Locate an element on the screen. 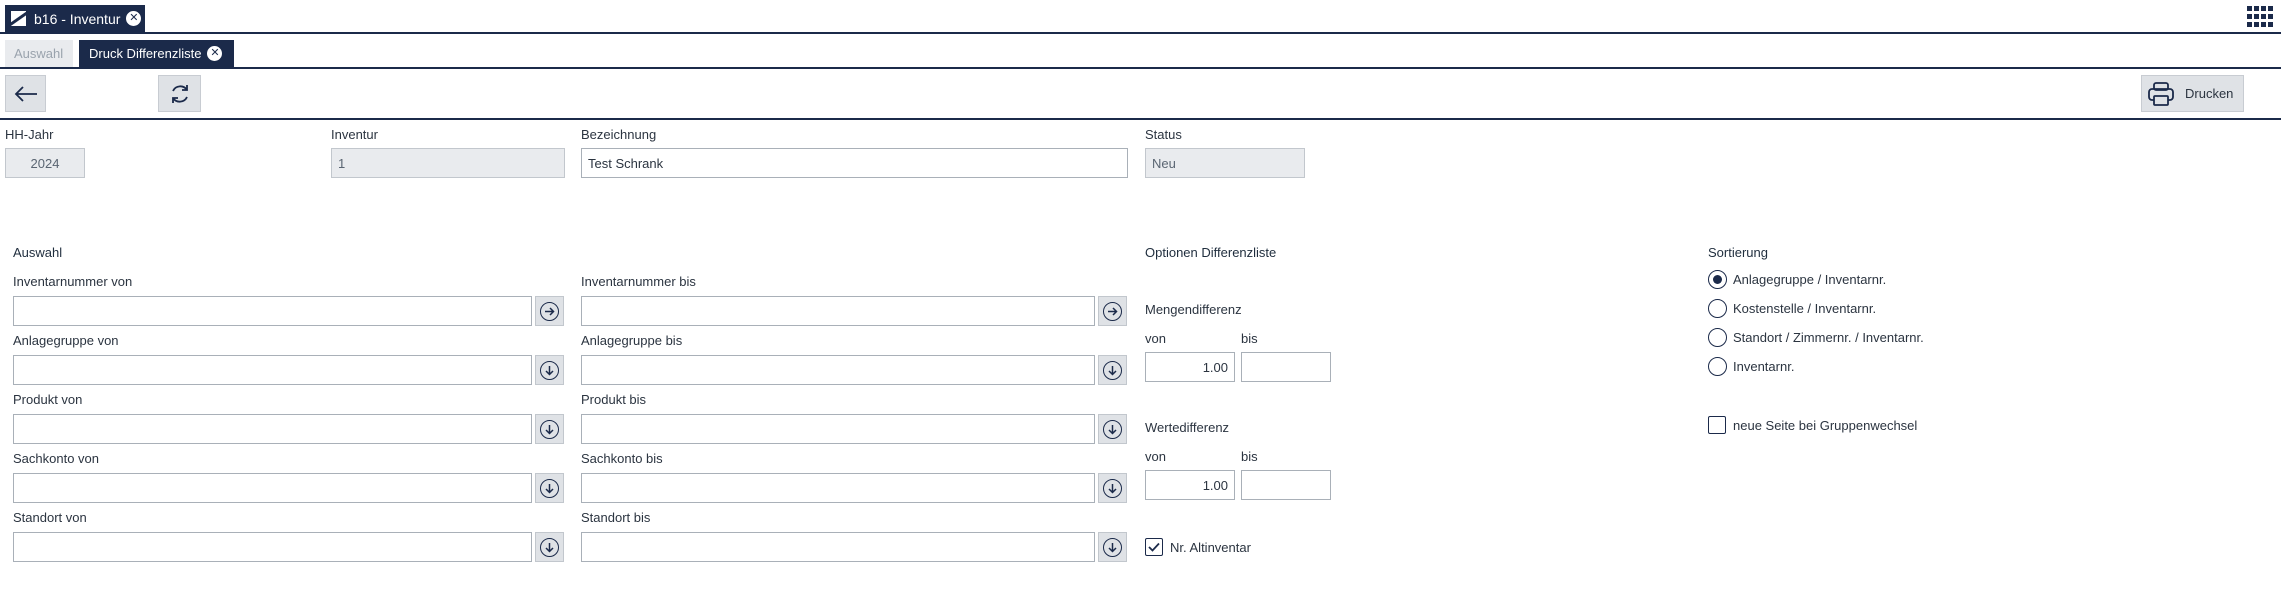  standort-bis-input is located at coordinates (838, 547).